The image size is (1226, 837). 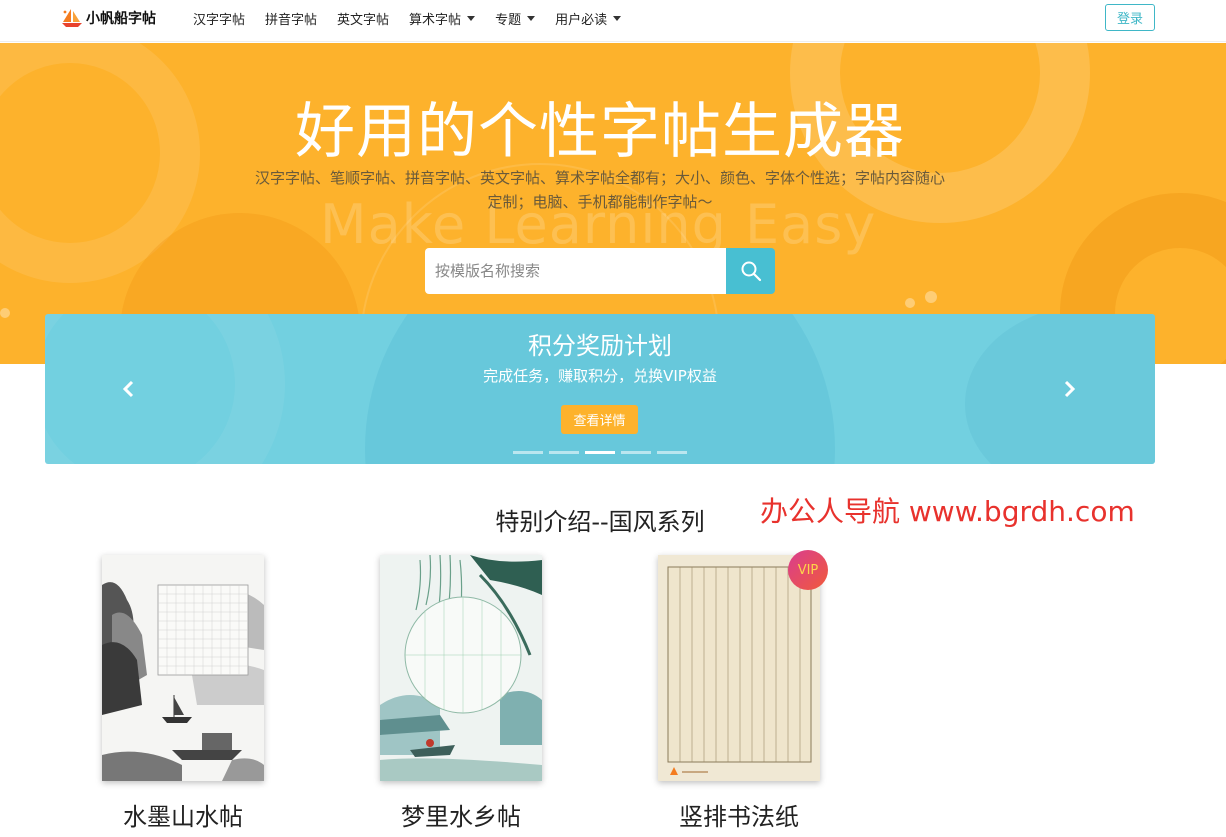 What do you see at coordinates (1130, 17) in the screenshot?
I see `login-button: 登录` at bounding box center [1130, 17].